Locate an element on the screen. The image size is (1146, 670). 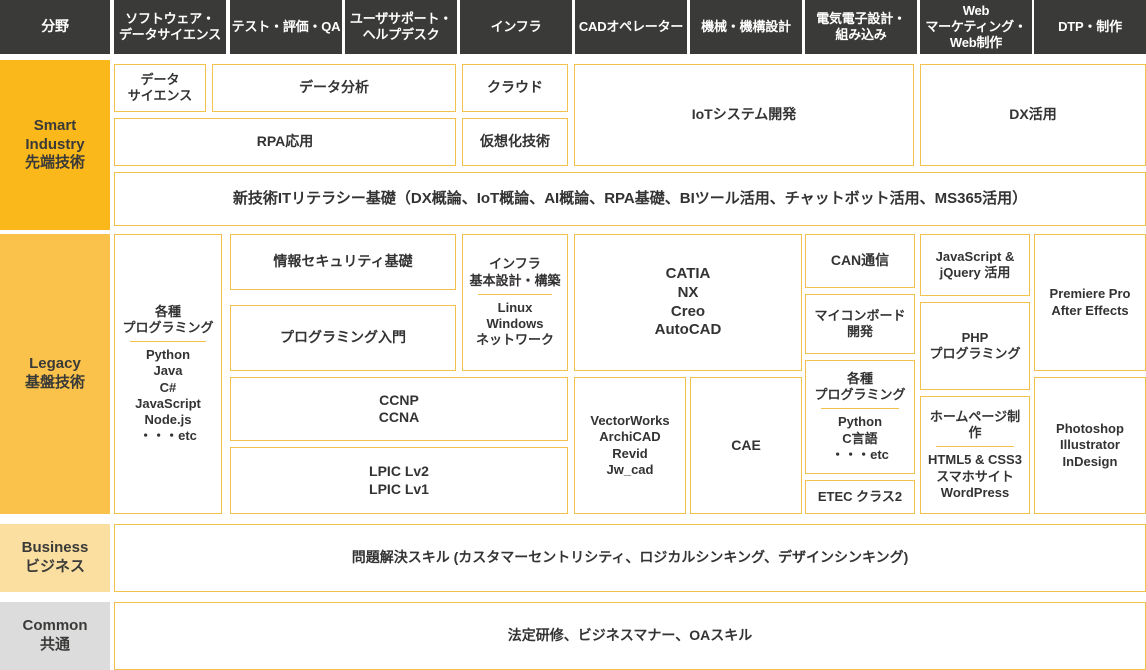
box-common-training: 法定研修、ビジネスマナー、OAスキル is located at coordinates (630, 636).